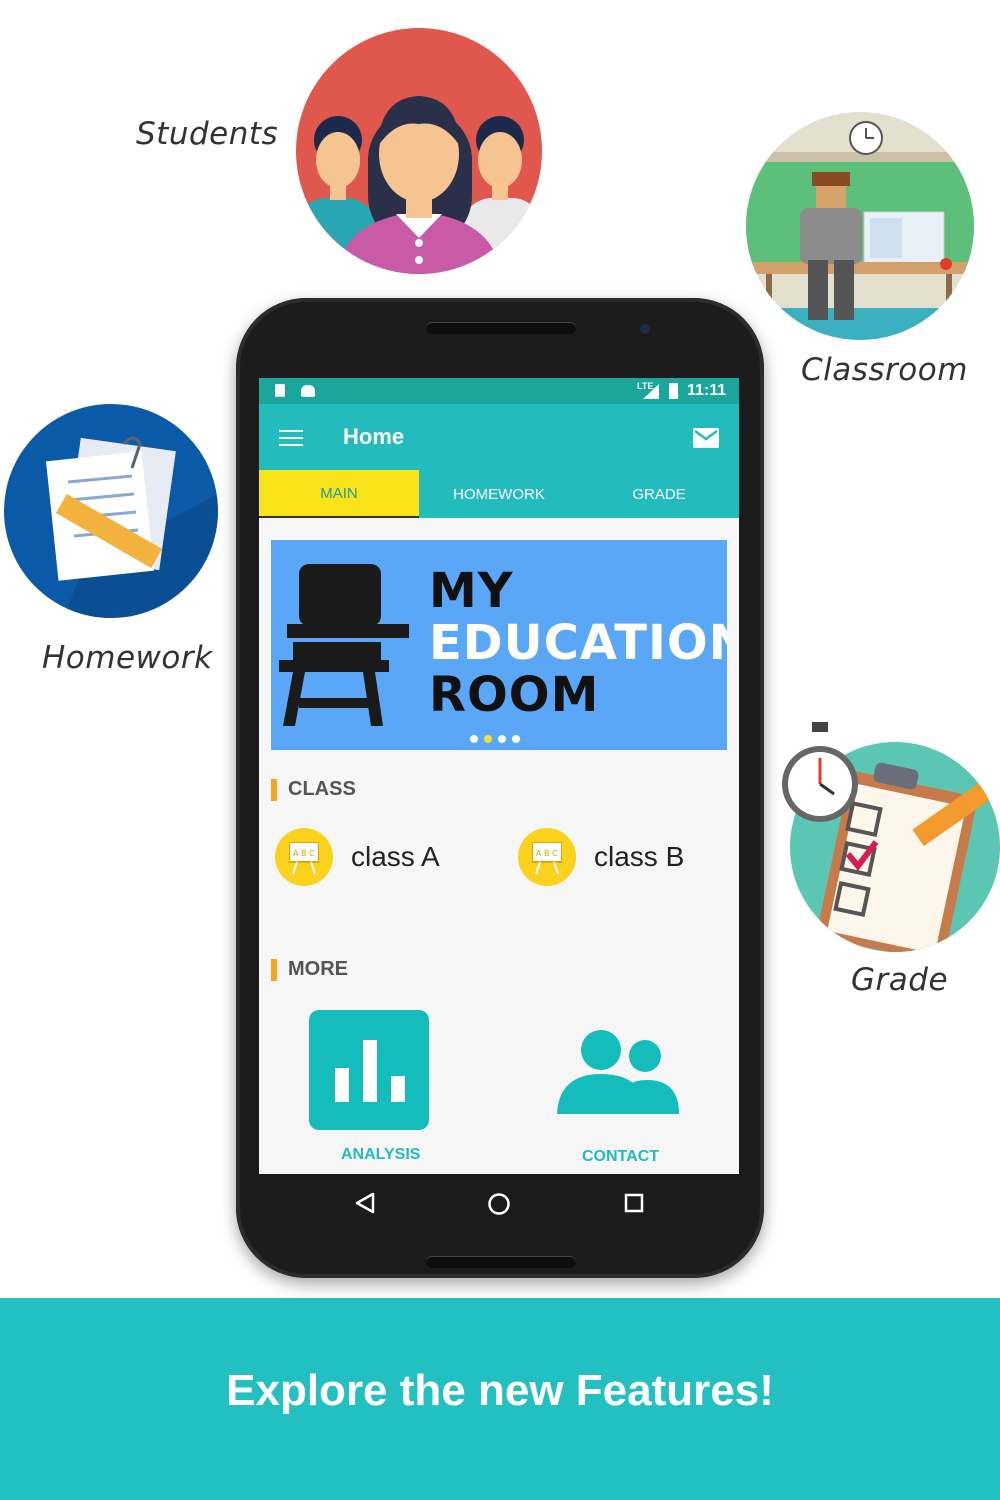 This screenshot has width=1000, height=1500. I want to click on class-b-item: A B C class B, so click(601, 857).